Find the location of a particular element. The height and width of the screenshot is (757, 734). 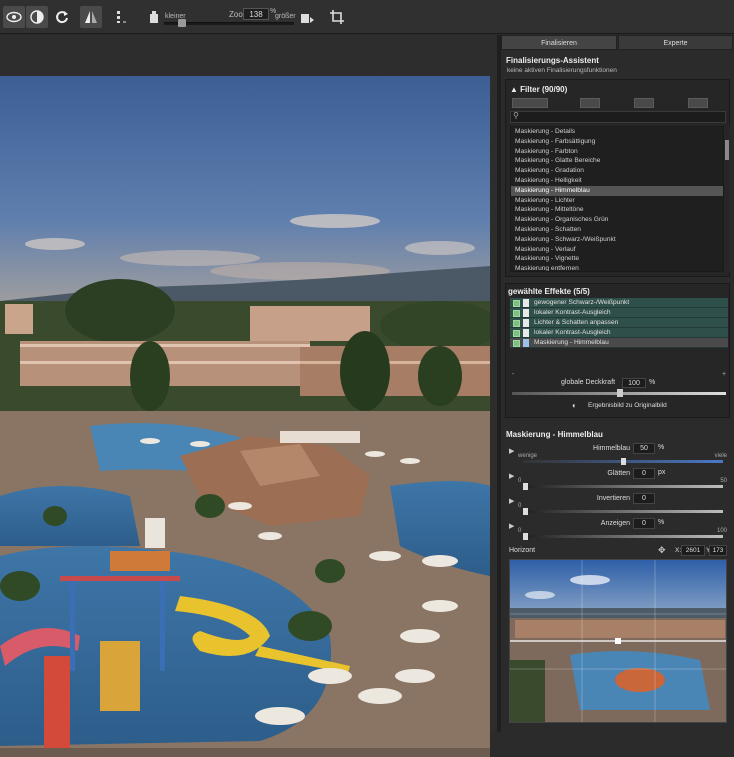

assistant-subtitle: keine aktiven Finalisierungsfunktionen is located at coordinates (562, 70).